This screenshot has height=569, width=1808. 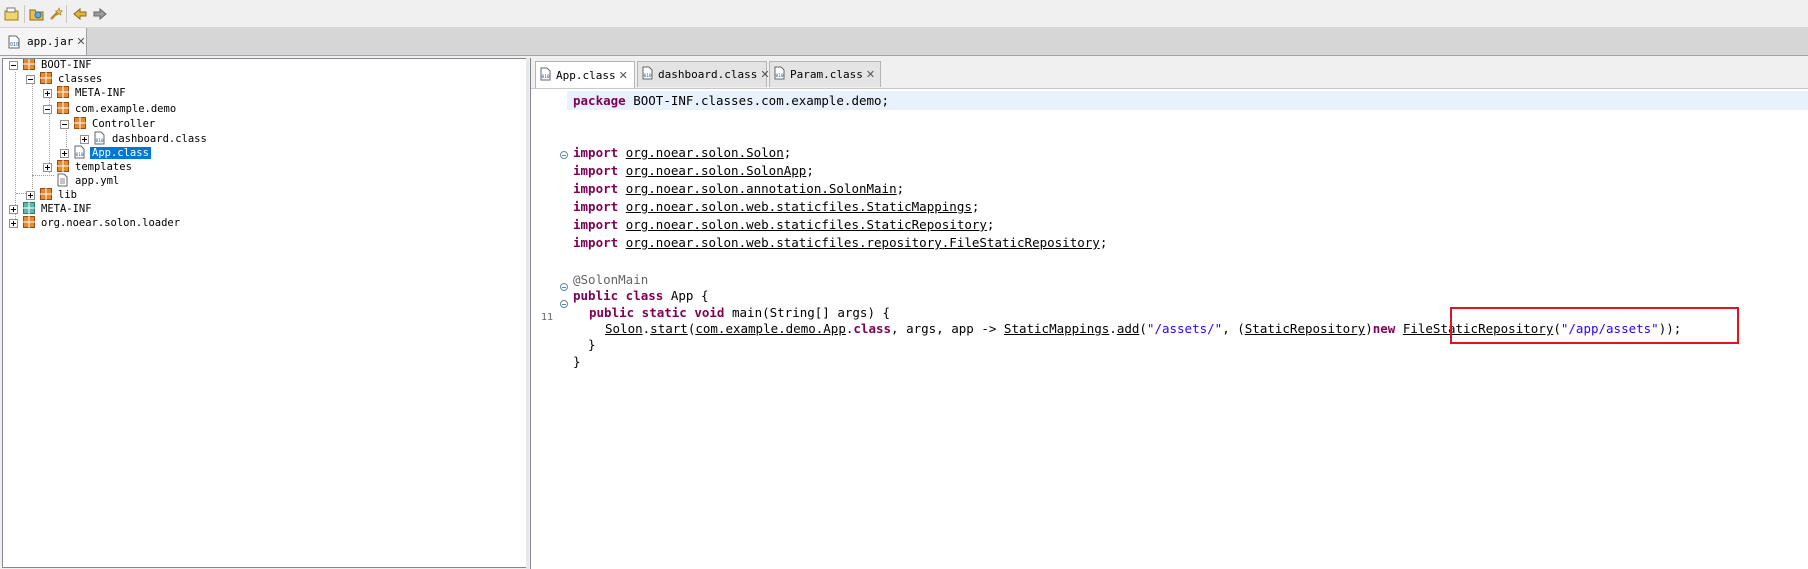 What do you see at coordinates (716, 170) in the screenshot?
I see `import-name: org.noear.solon.SolonApp` at bounding box center [716, 170].